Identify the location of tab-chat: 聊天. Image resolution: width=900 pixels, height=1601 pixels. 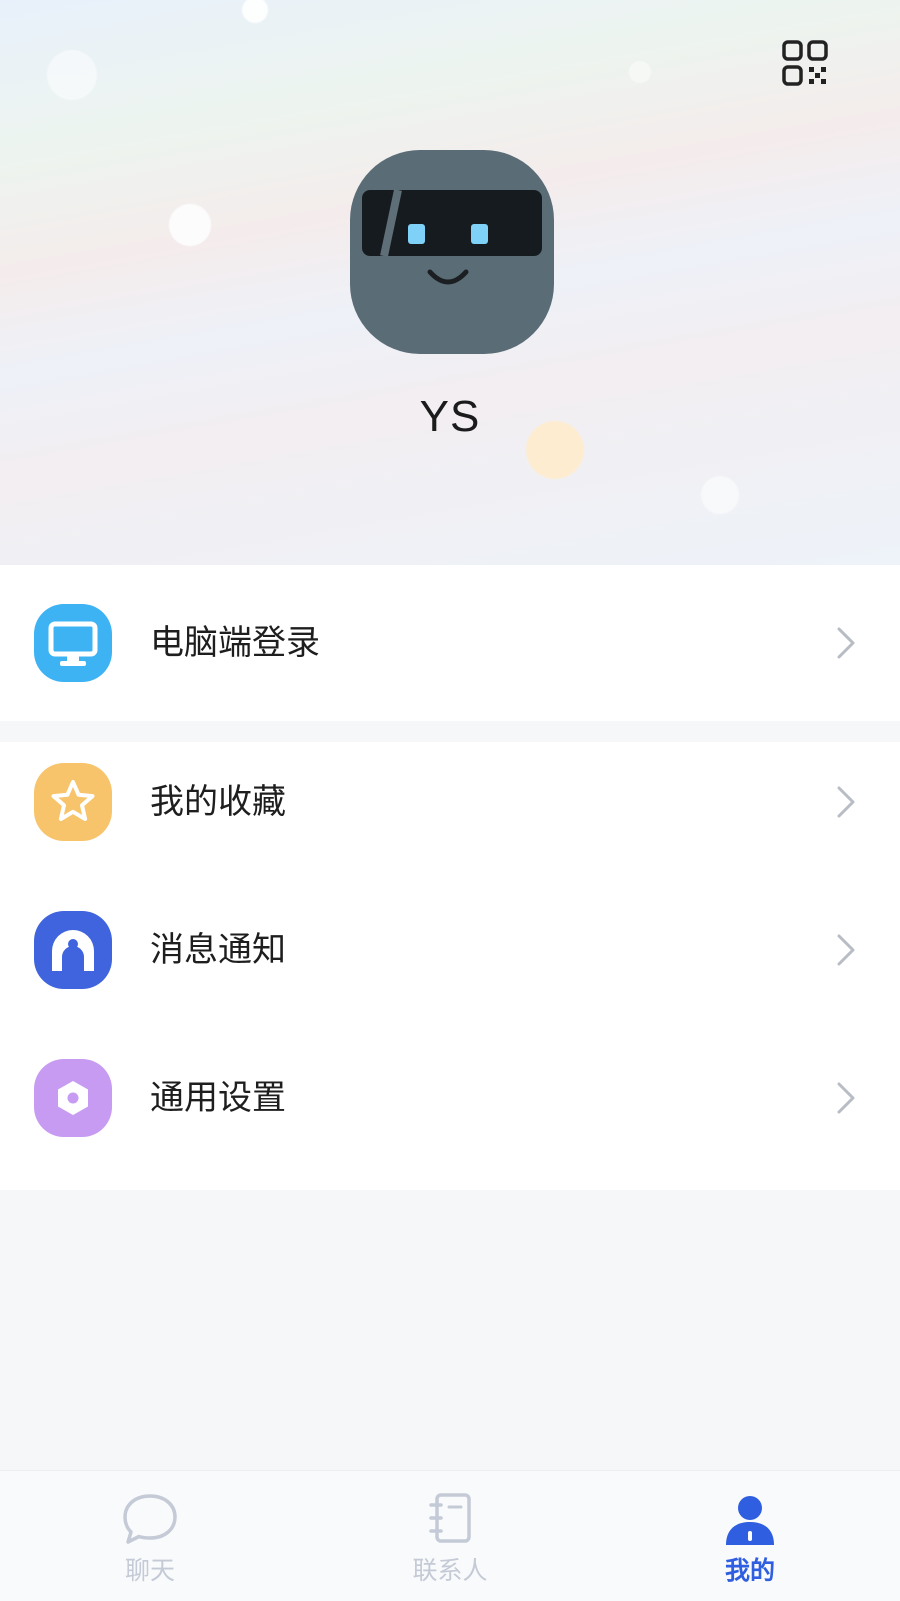
(150, 1536).